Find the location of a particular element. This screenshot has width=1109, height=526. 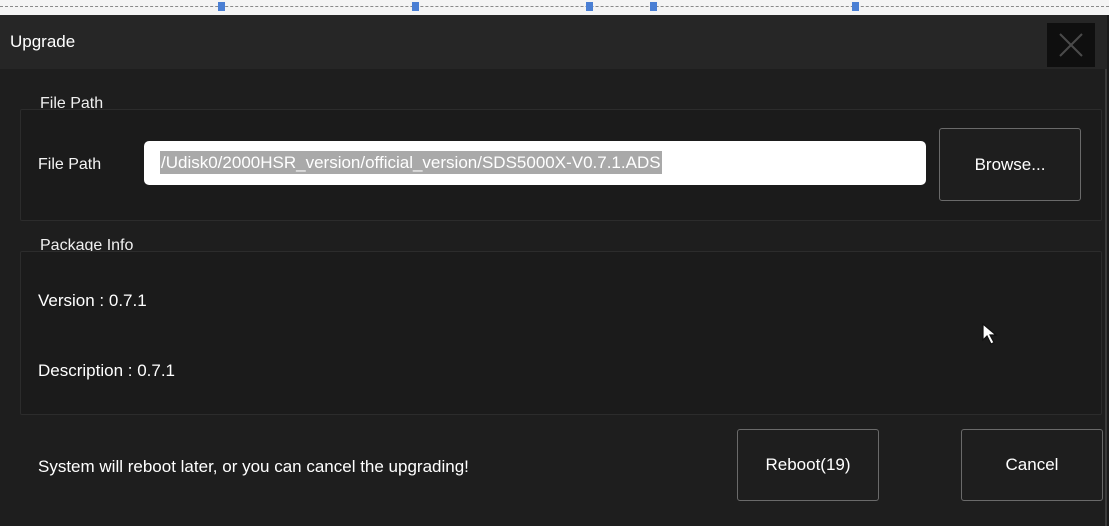

package-version: Version : 0.7.1 is located at coordinates (92, 300).